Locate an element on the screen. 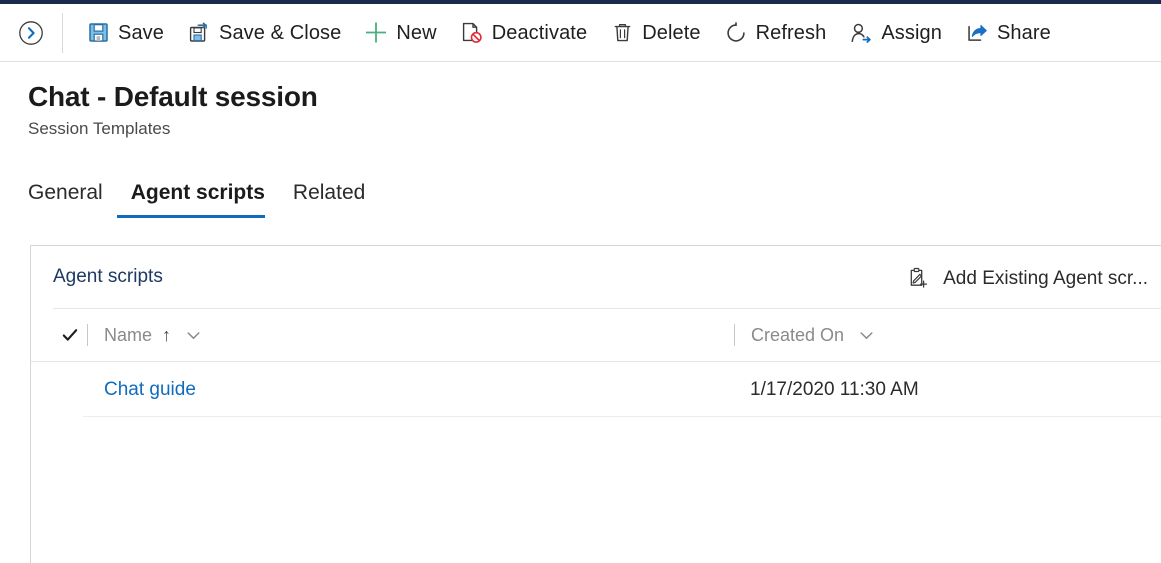  table-row: Chat guide 1/17/2020 11:30 AM is located at coordinates (596, 389).